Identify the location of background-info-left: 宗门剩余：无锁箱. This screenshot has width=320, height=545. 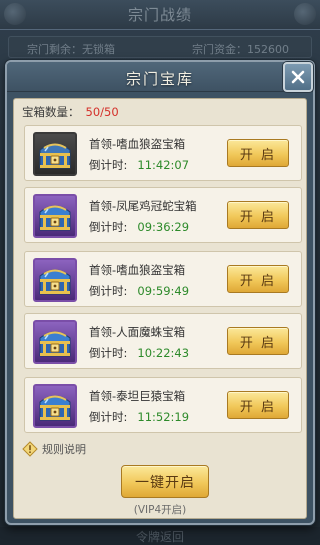
(71, 49).